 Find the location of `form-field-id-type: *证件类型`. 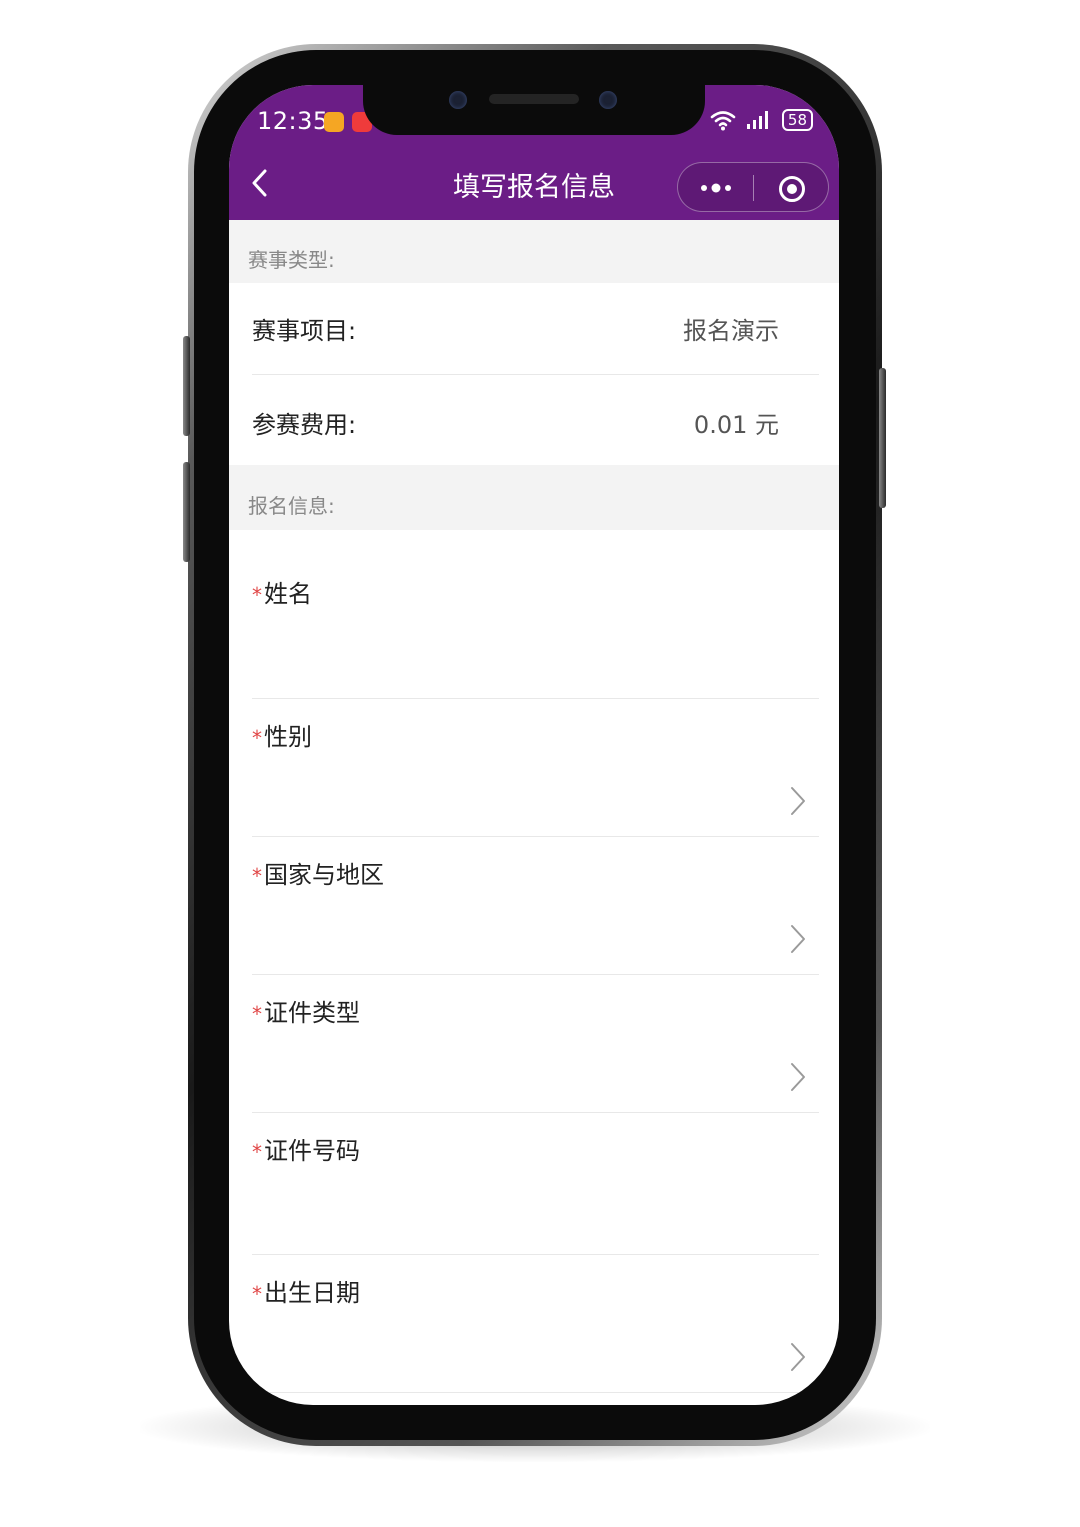

form-field-id-type: *证件类型 is located at coordinates (535, 1044).